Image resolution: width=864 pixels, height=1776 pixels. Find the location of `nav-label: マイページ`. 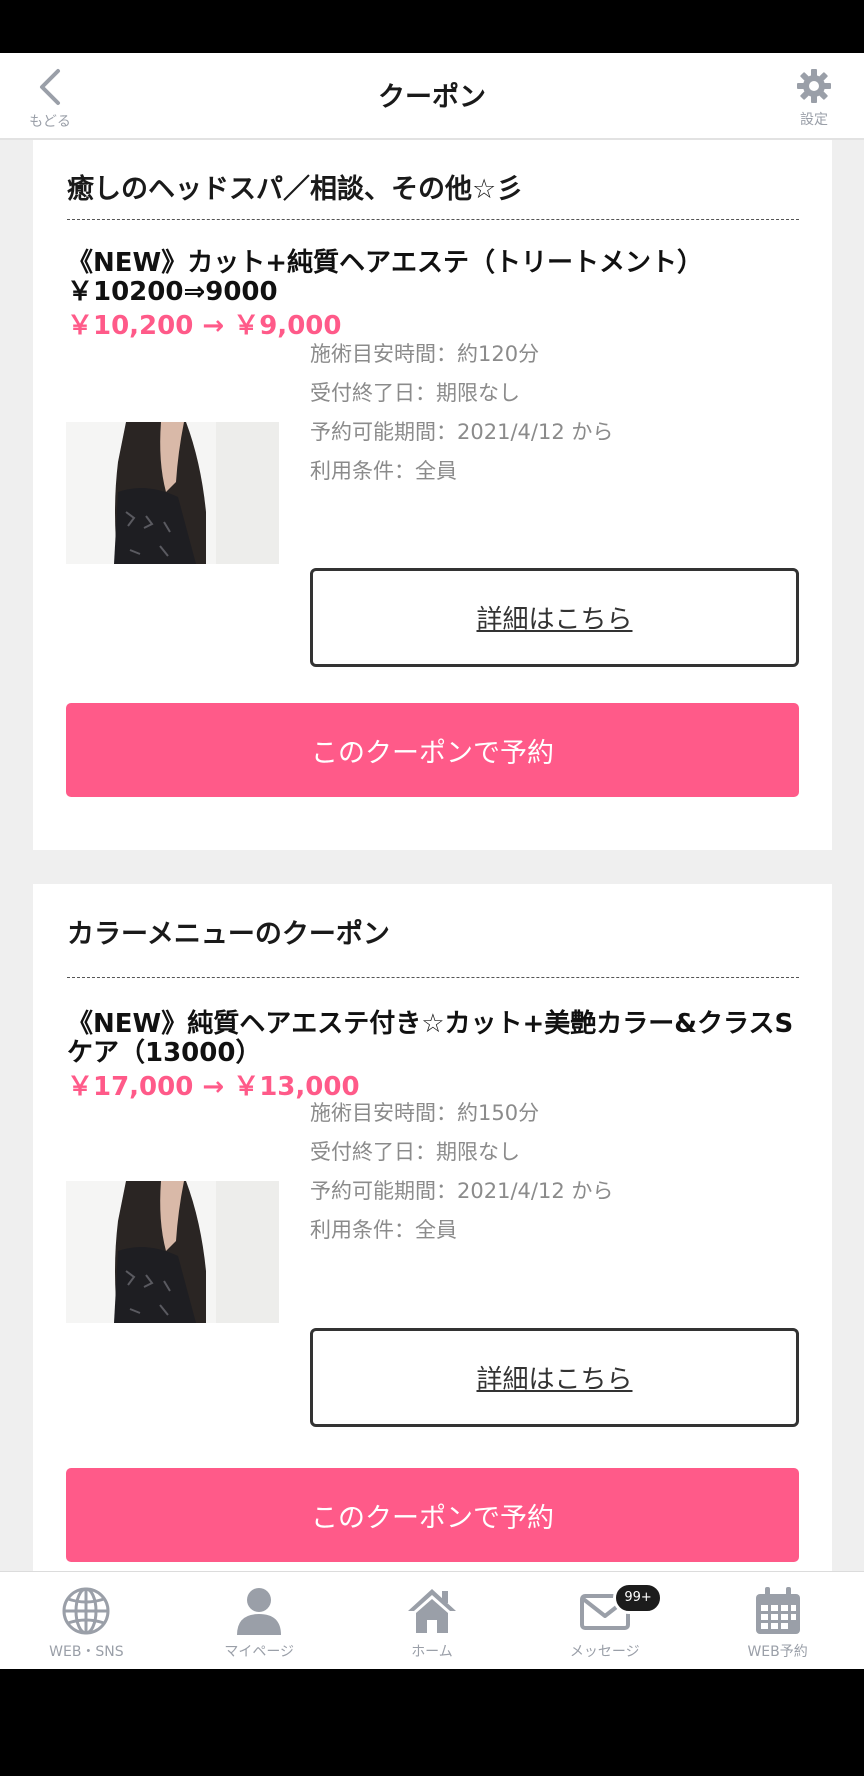

nav-label: マイページ is located at coordinates (259, 1652).